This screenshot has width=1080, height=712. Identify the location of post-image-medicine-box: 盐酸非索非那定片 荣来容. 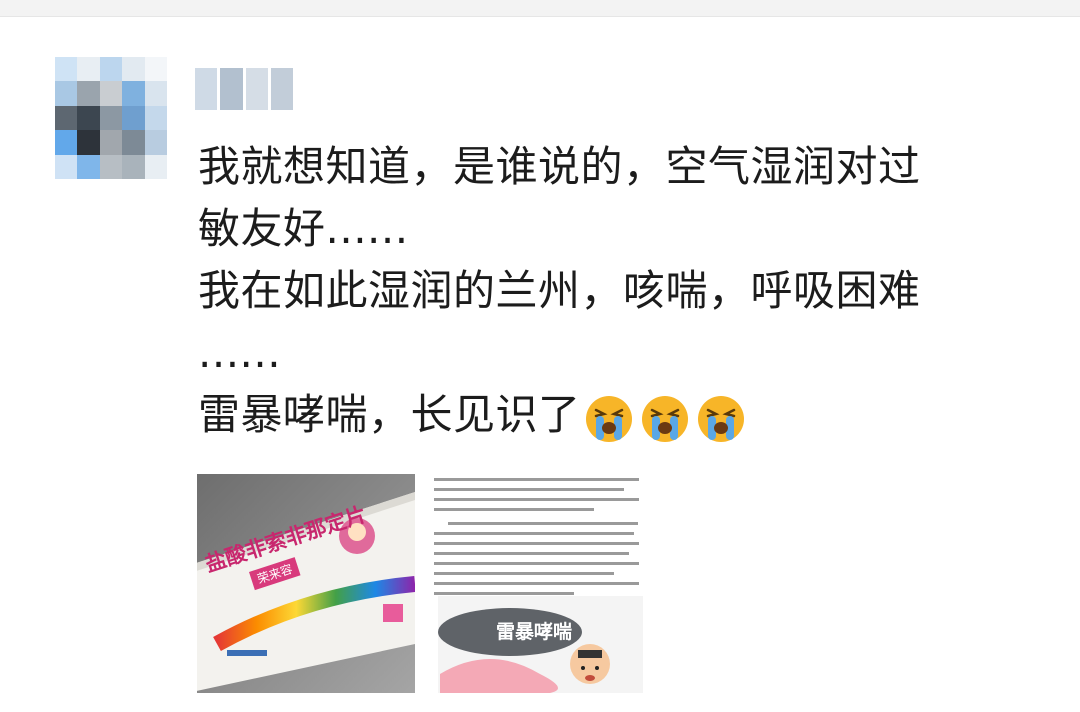
(306, 583).